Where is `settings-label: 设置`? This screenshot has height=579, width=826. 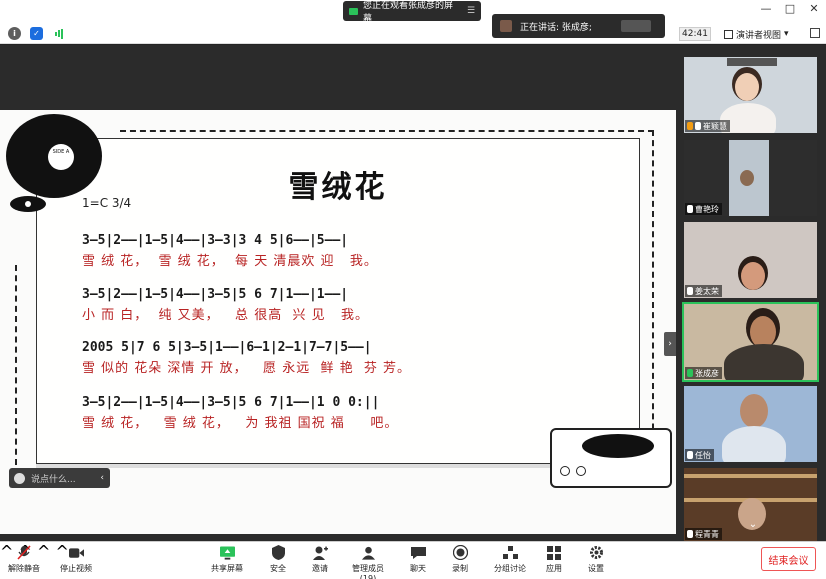
settings-label: 设置 is located at coordinates (596, 568).